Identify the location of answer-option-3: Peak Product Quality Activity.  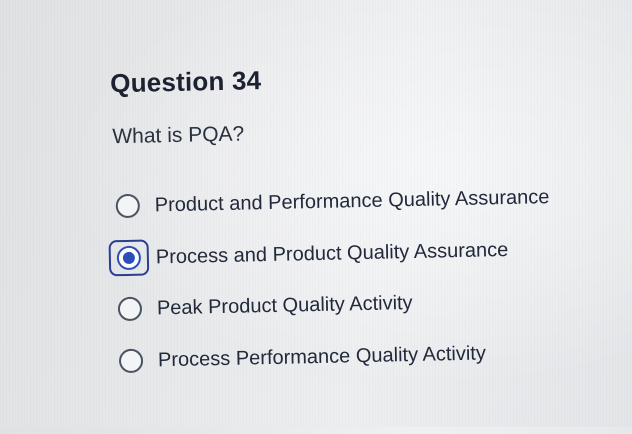
(263, 306).